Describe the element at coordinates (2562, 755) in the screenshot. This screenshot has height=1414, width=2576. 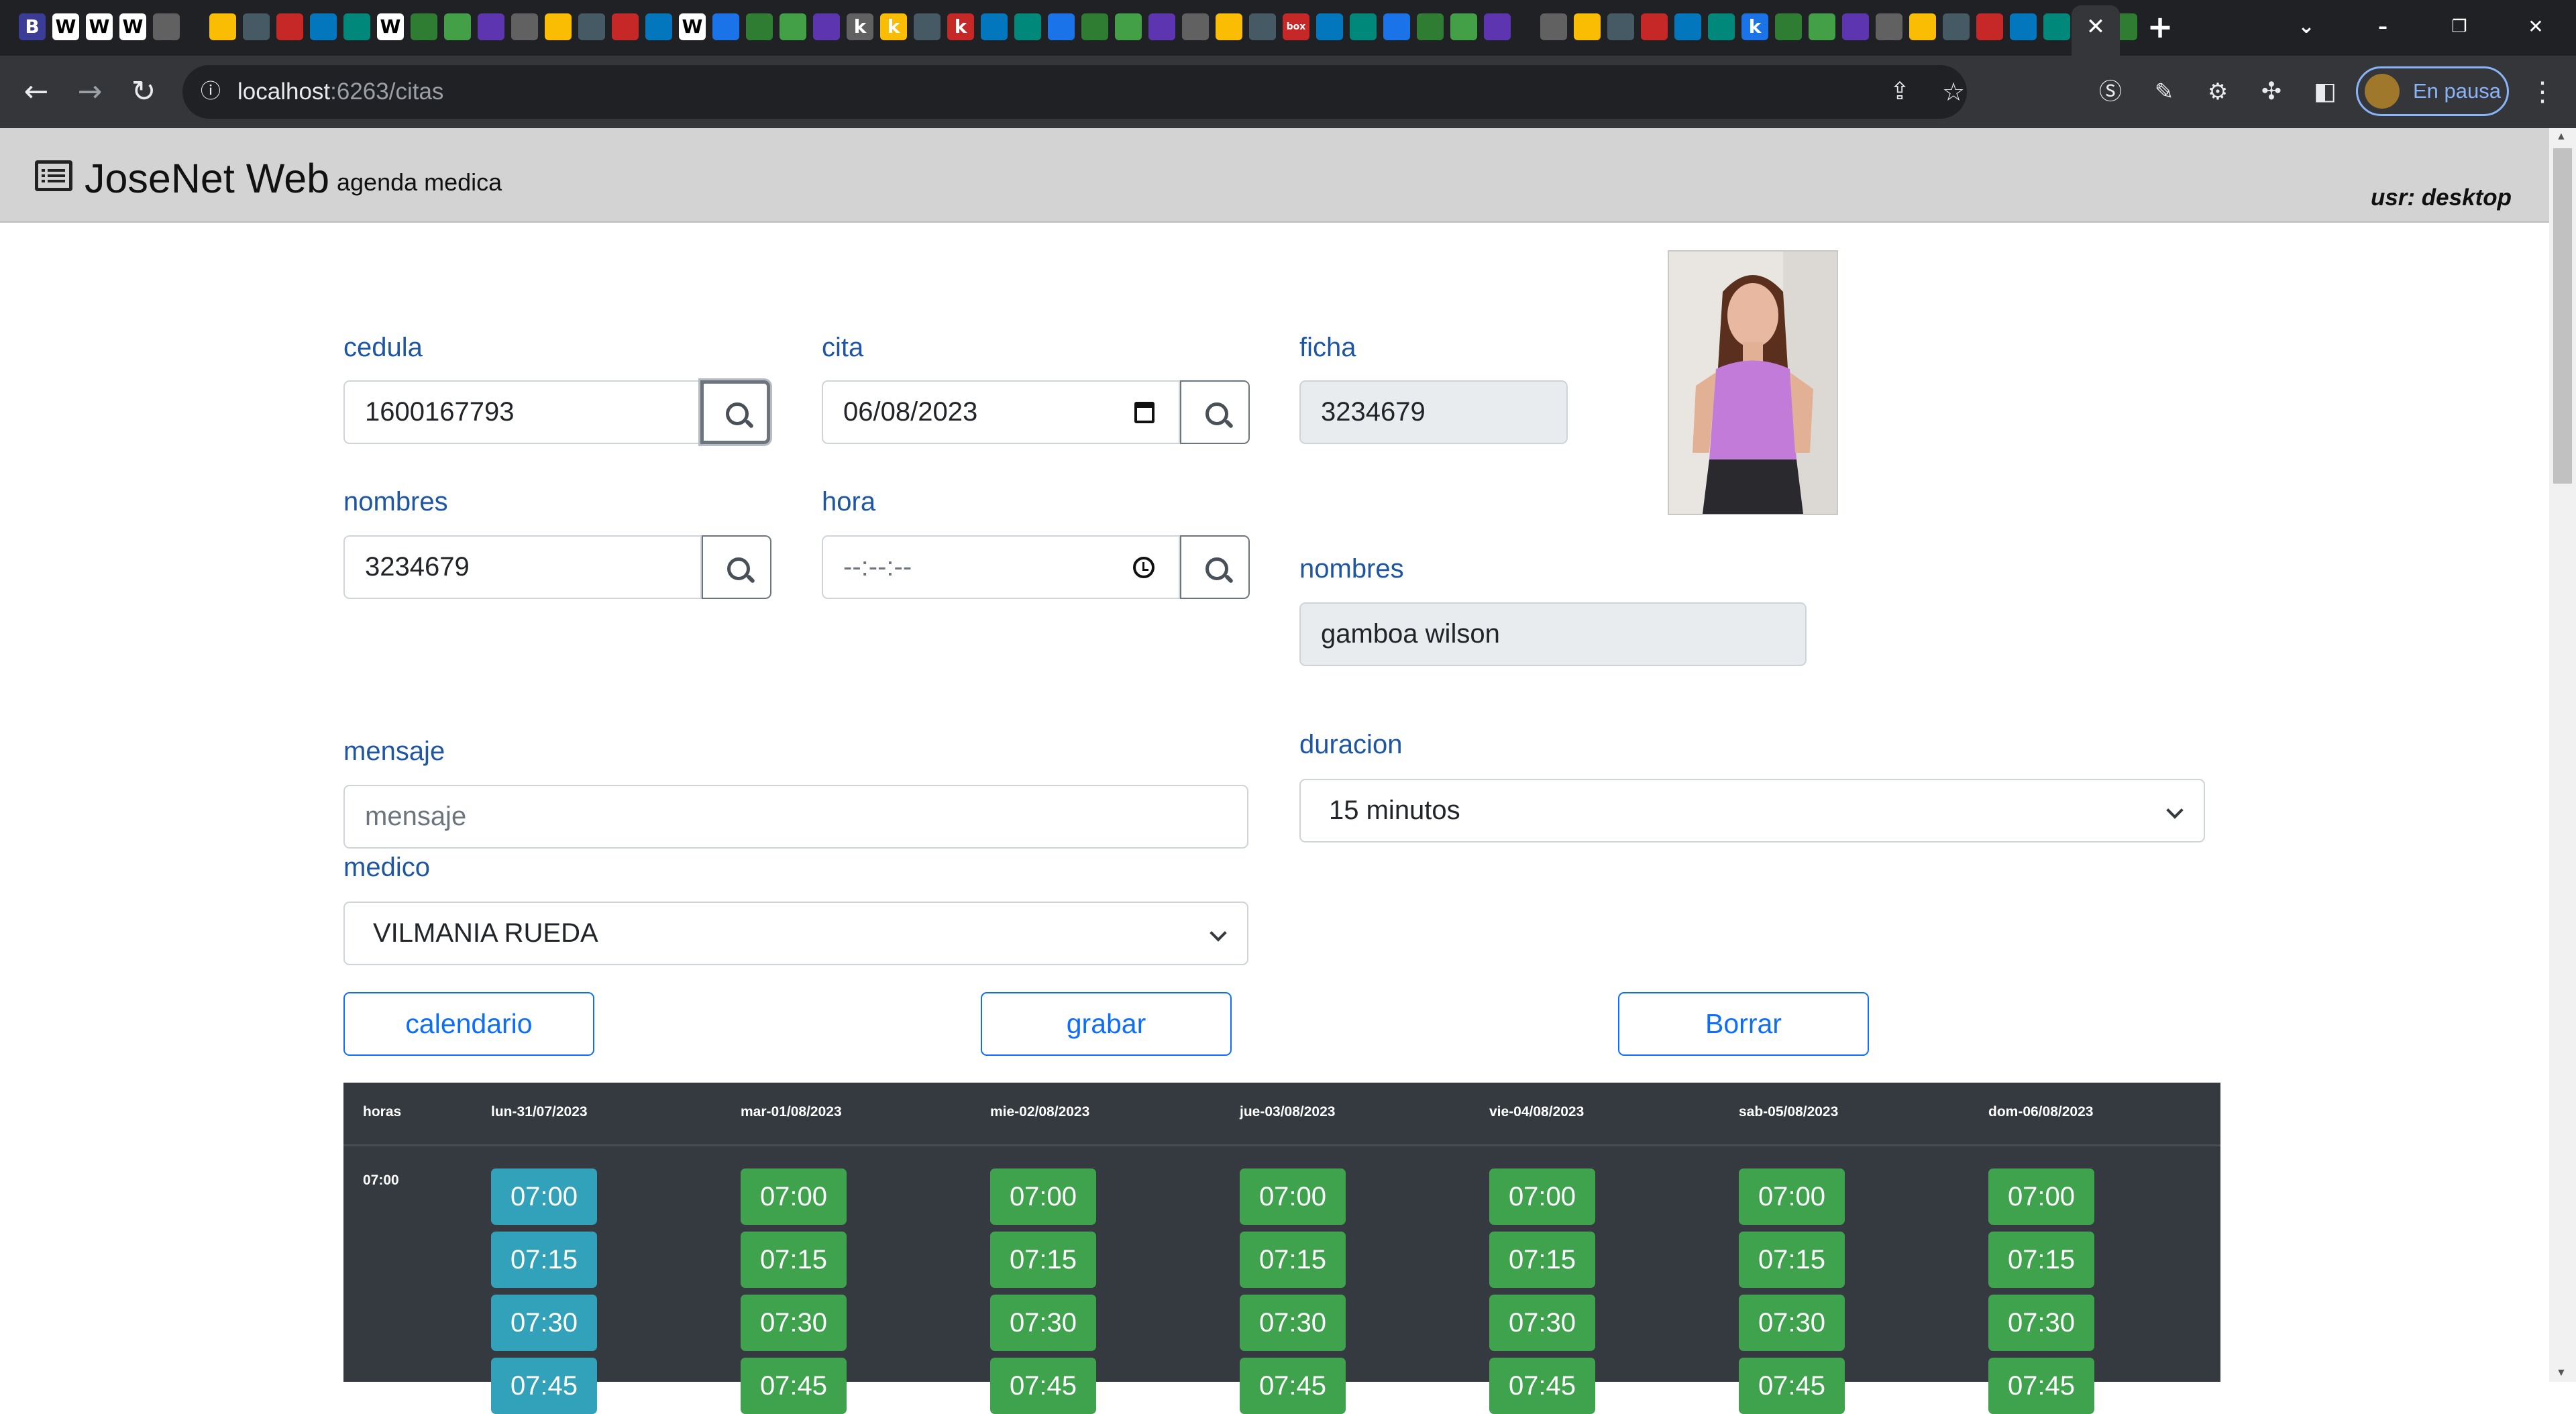
I see `page-scrollbar: ▲ ▼` at that location.